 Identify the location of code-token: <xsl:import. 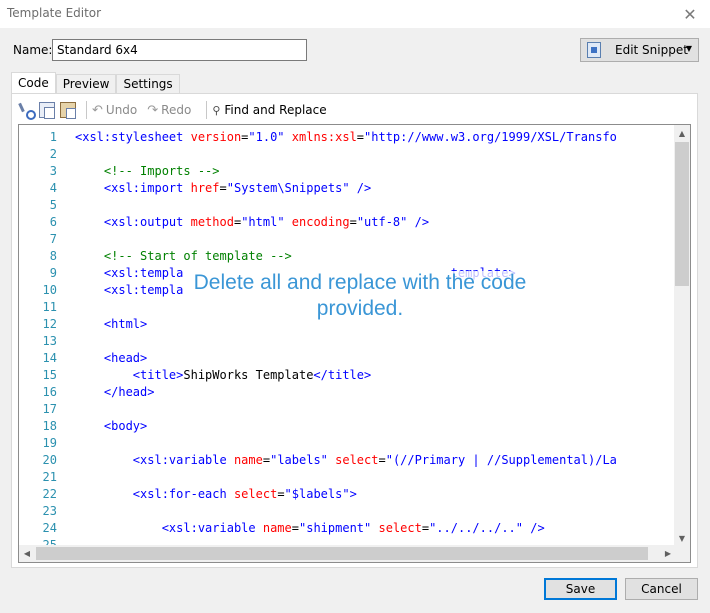
(147, 188).